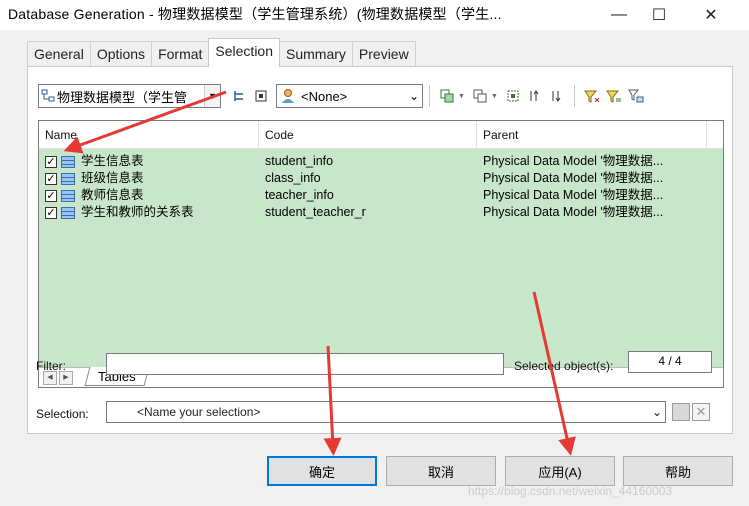 Image resolution: width=749 pixels, height=506 pixels. Describe the element at coordinates (592, 96) in the screenshot. I see `filter-icon` at that location.